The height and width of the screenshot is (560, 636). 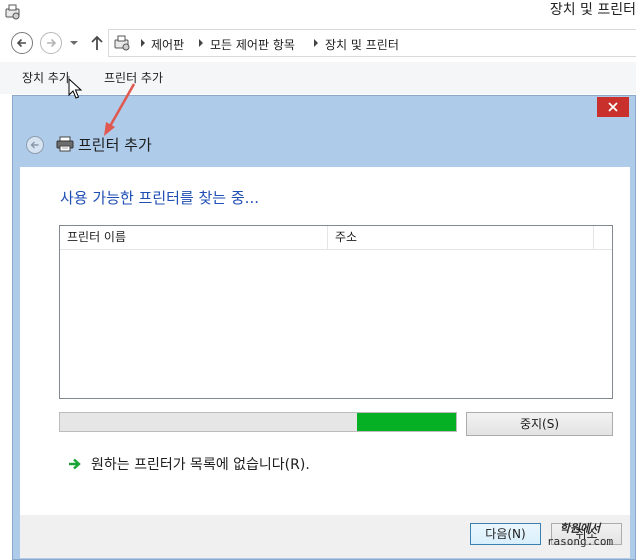 I want to click on breadcrumb-all-items: 모든 제어판 항목, so click(x=252, y=44).